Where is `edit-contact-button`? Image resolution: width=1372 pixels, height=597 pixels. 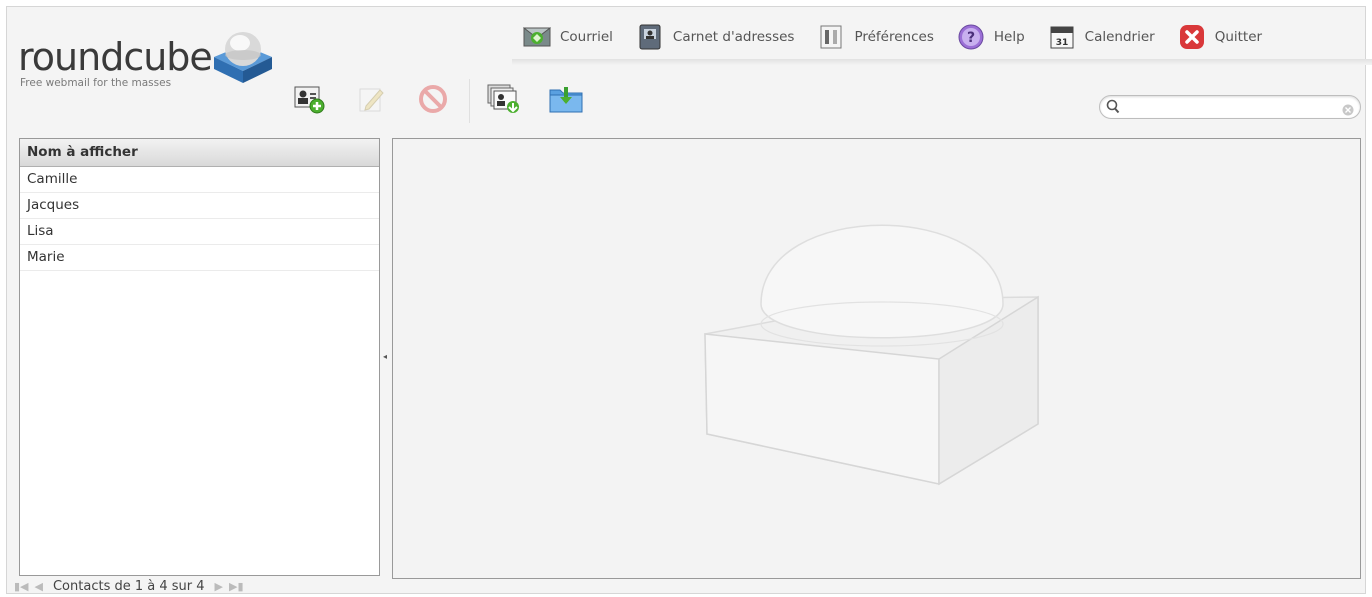 edit-contact-button is located at coordinates (371, 101).